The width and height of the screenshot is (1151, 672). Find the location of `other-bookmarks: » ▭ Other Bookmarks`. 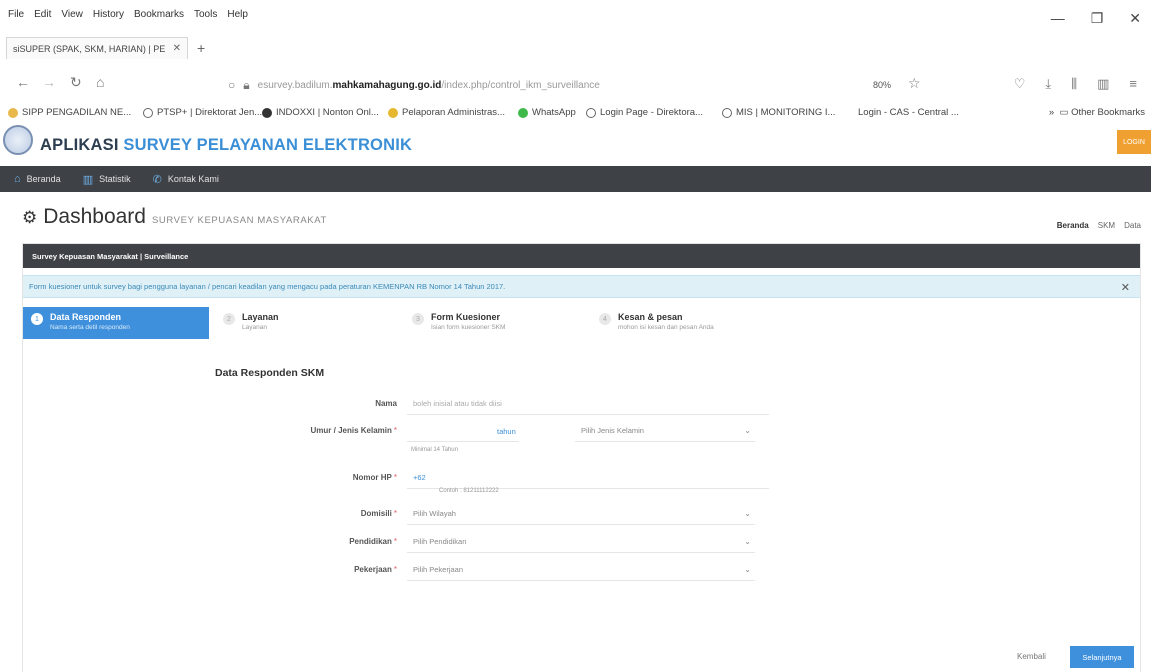

other-bookmarks: » ▭ Other Bookmarks is located at coordinates (1097, 112).